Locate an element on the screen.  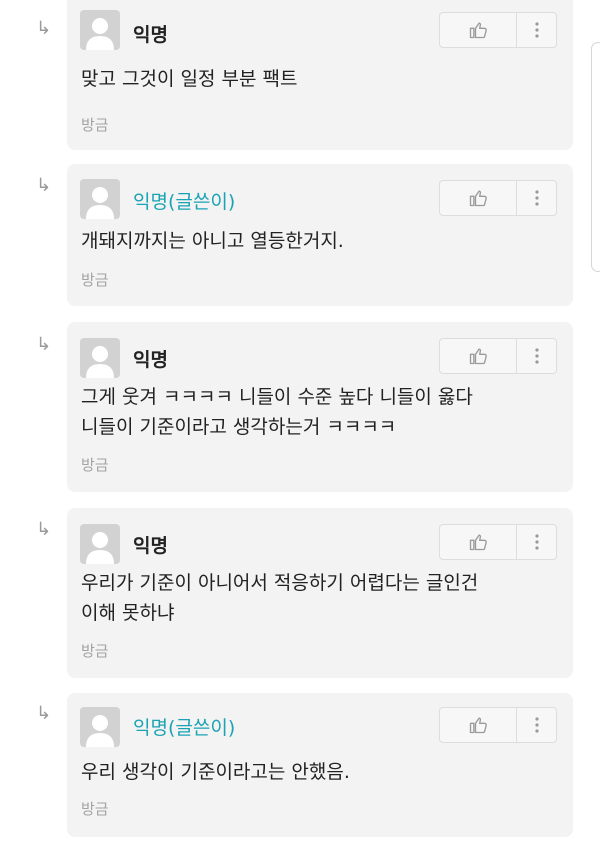
comment-text: 맞고 그것이 일정 부분 팩트 is located at coordinates (189, 79).